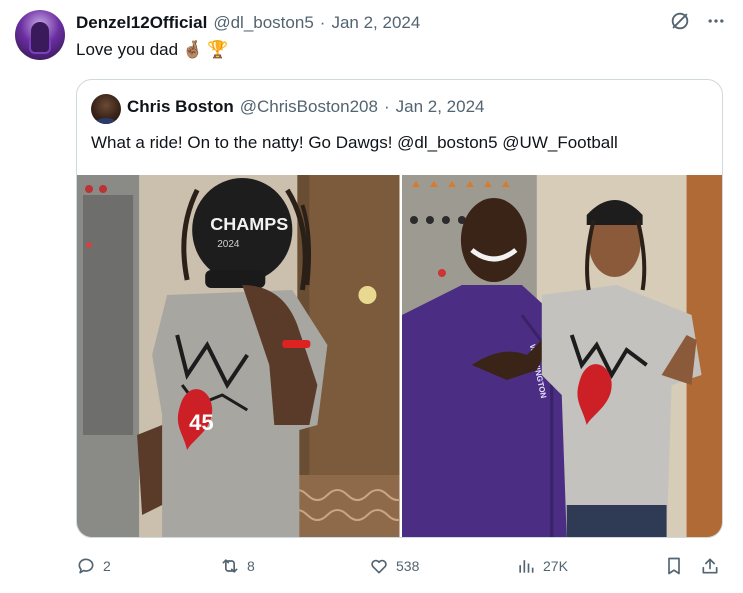 The width and height of the screenshot is (743, 593). I want to click on trophy-emoji: 🏆, so click(218, 49).